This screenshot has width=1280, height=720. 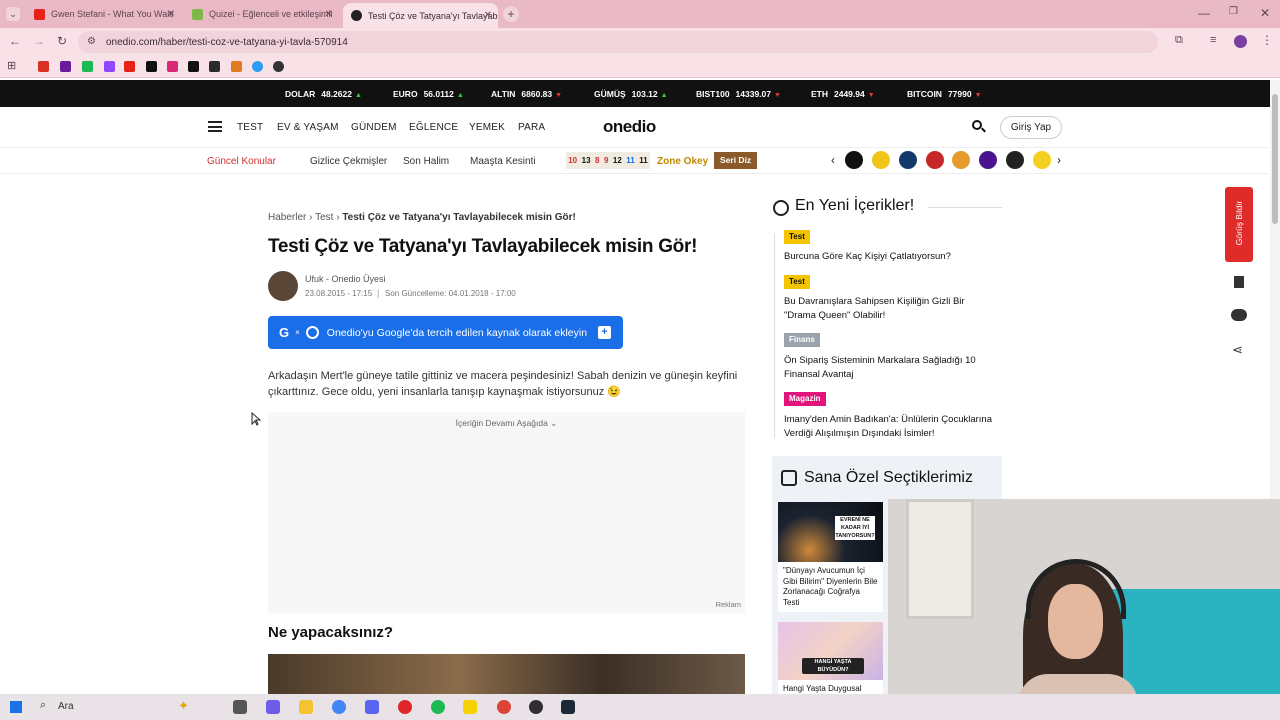 I want to click on seri-diz-badge: Seri Diz, so click(x=736, y=160).